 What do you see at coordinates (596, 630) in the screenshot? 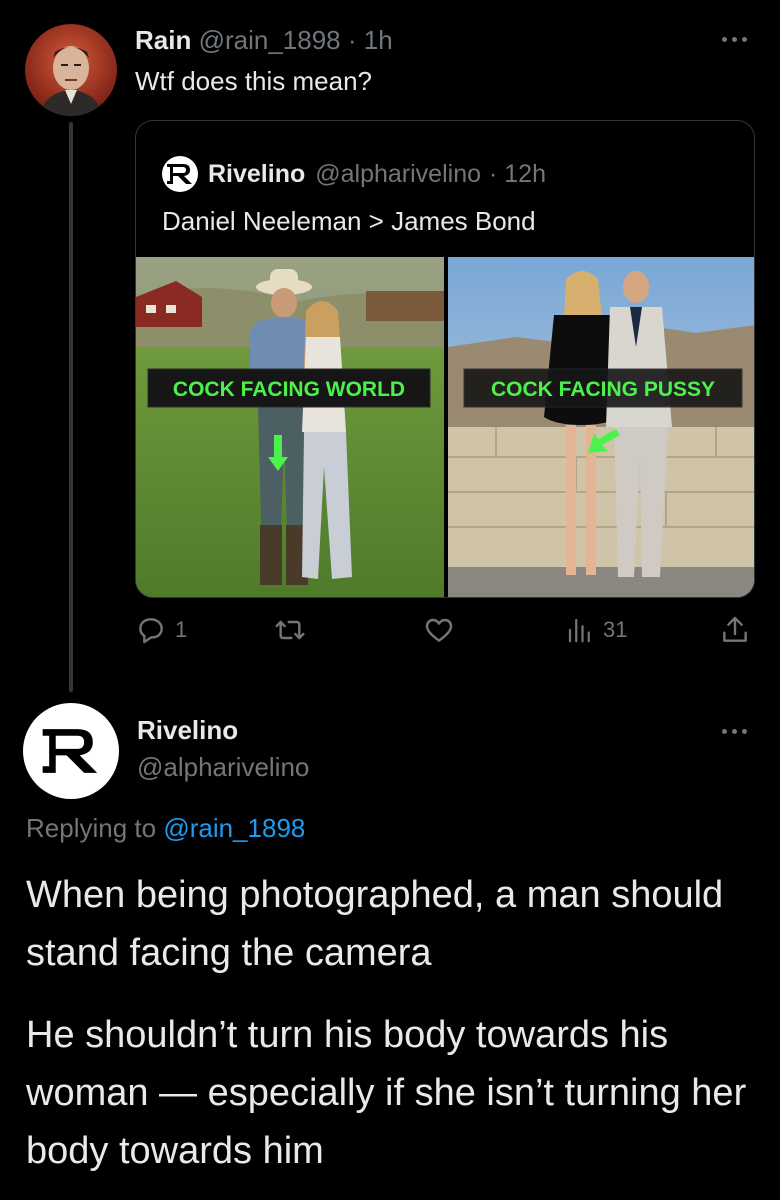
I see `views-button: 31` at bounding box center [596, 630].